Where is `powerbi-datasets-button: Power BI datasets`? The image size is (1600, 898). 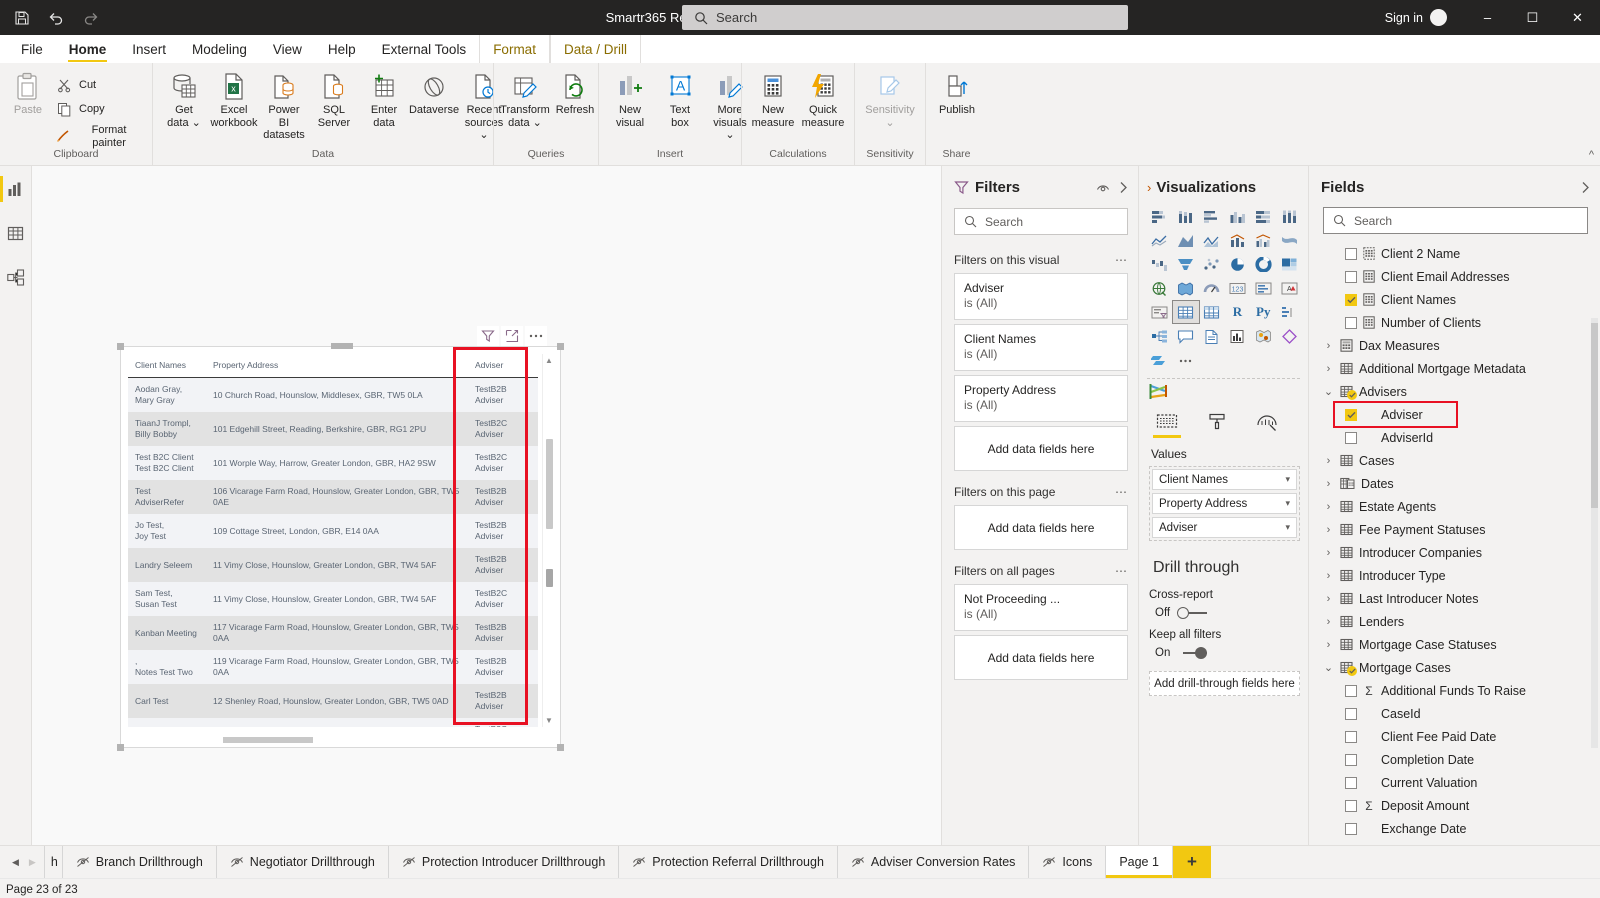
powerbi-datasets-button: Power BI datasets is located at coordinates (284, 104).